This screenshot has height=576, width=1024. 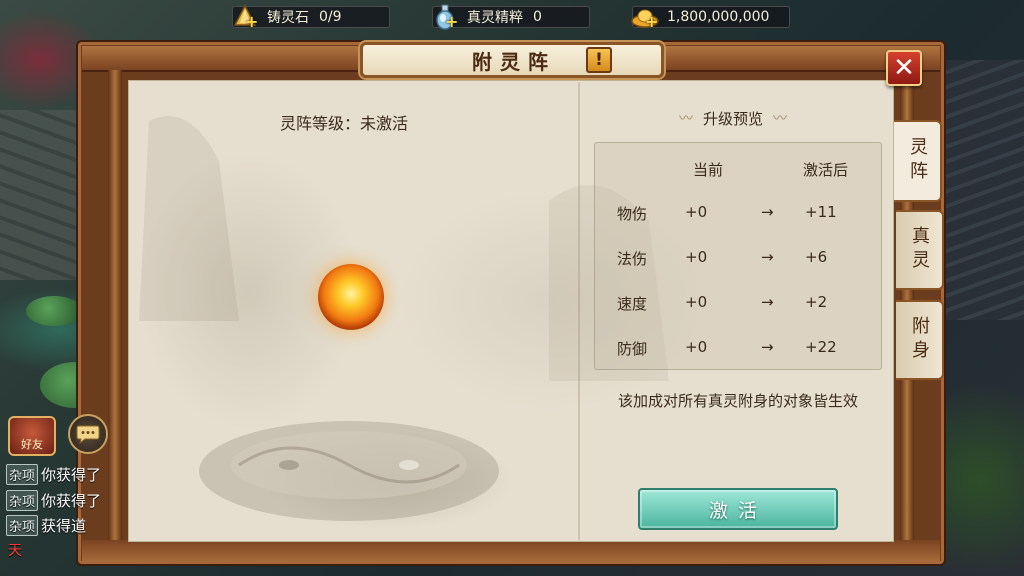 I want to click on bonus-note: 该加成对所有真灵附身的对象皆生效, so click(x=737, y=401).